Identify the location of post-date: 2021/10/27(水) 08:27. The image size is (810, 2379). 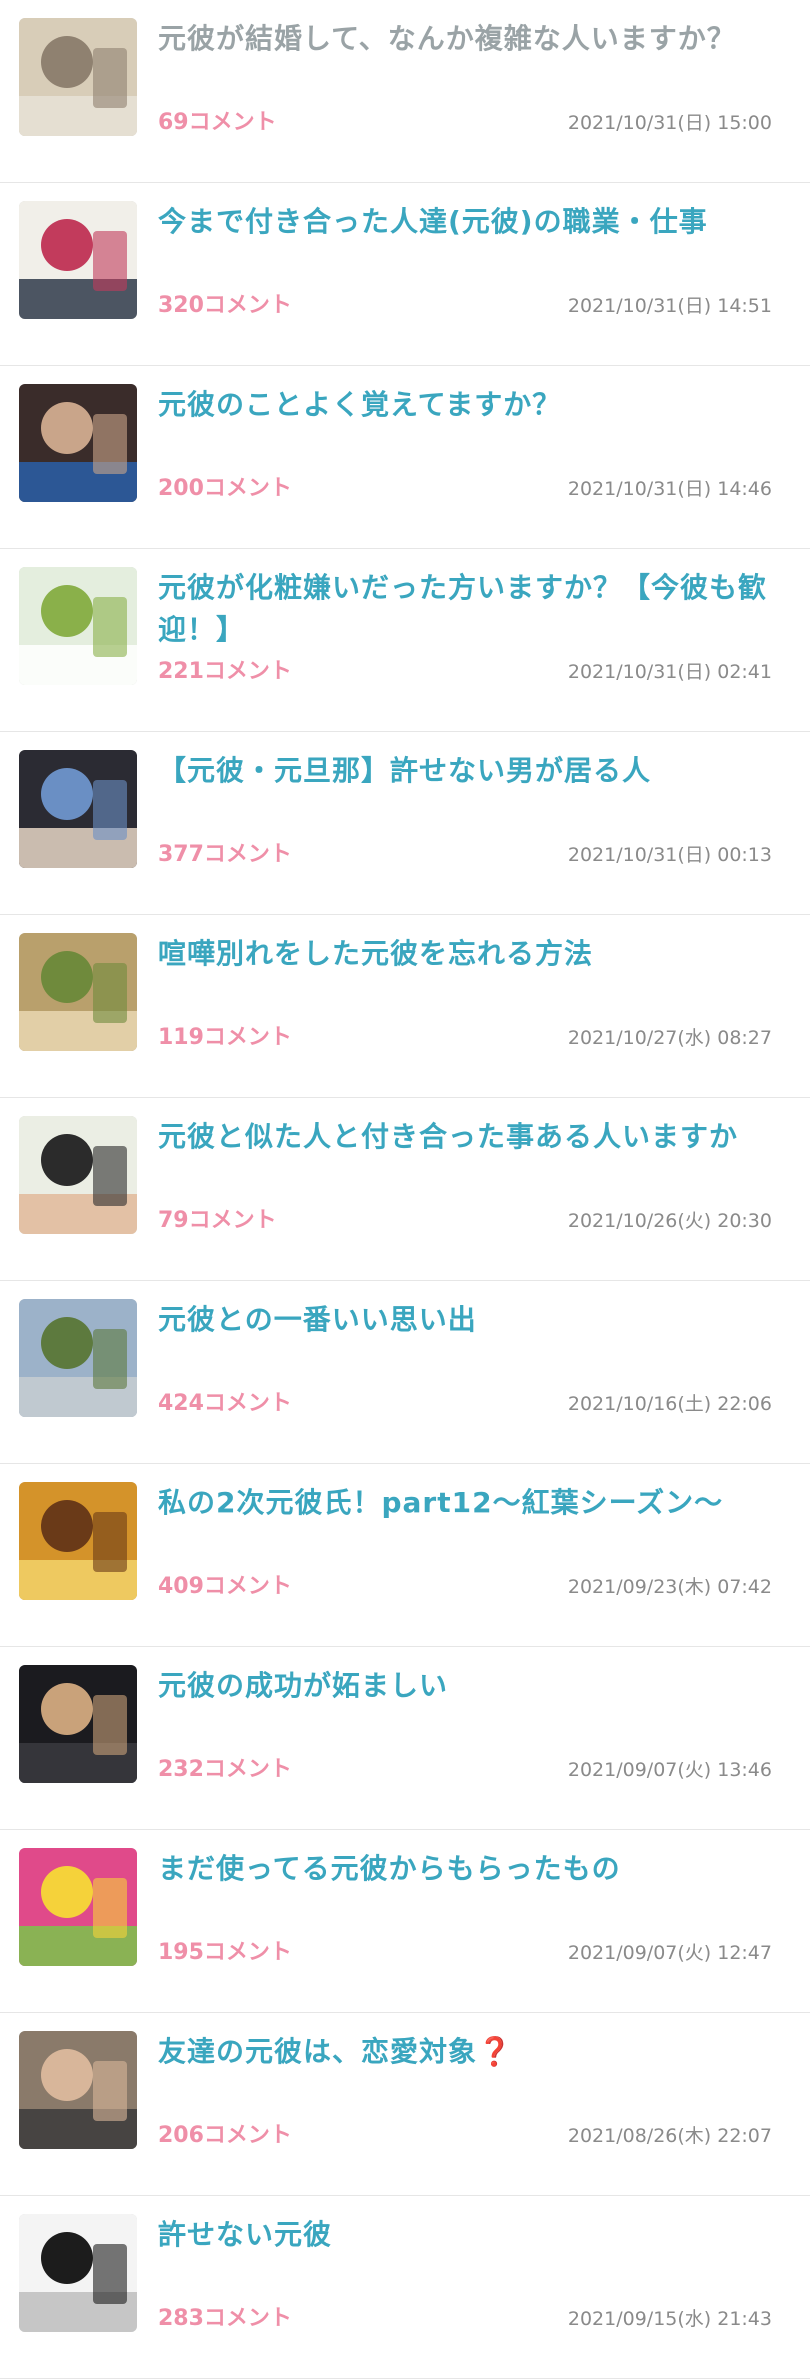
(669, 1038).